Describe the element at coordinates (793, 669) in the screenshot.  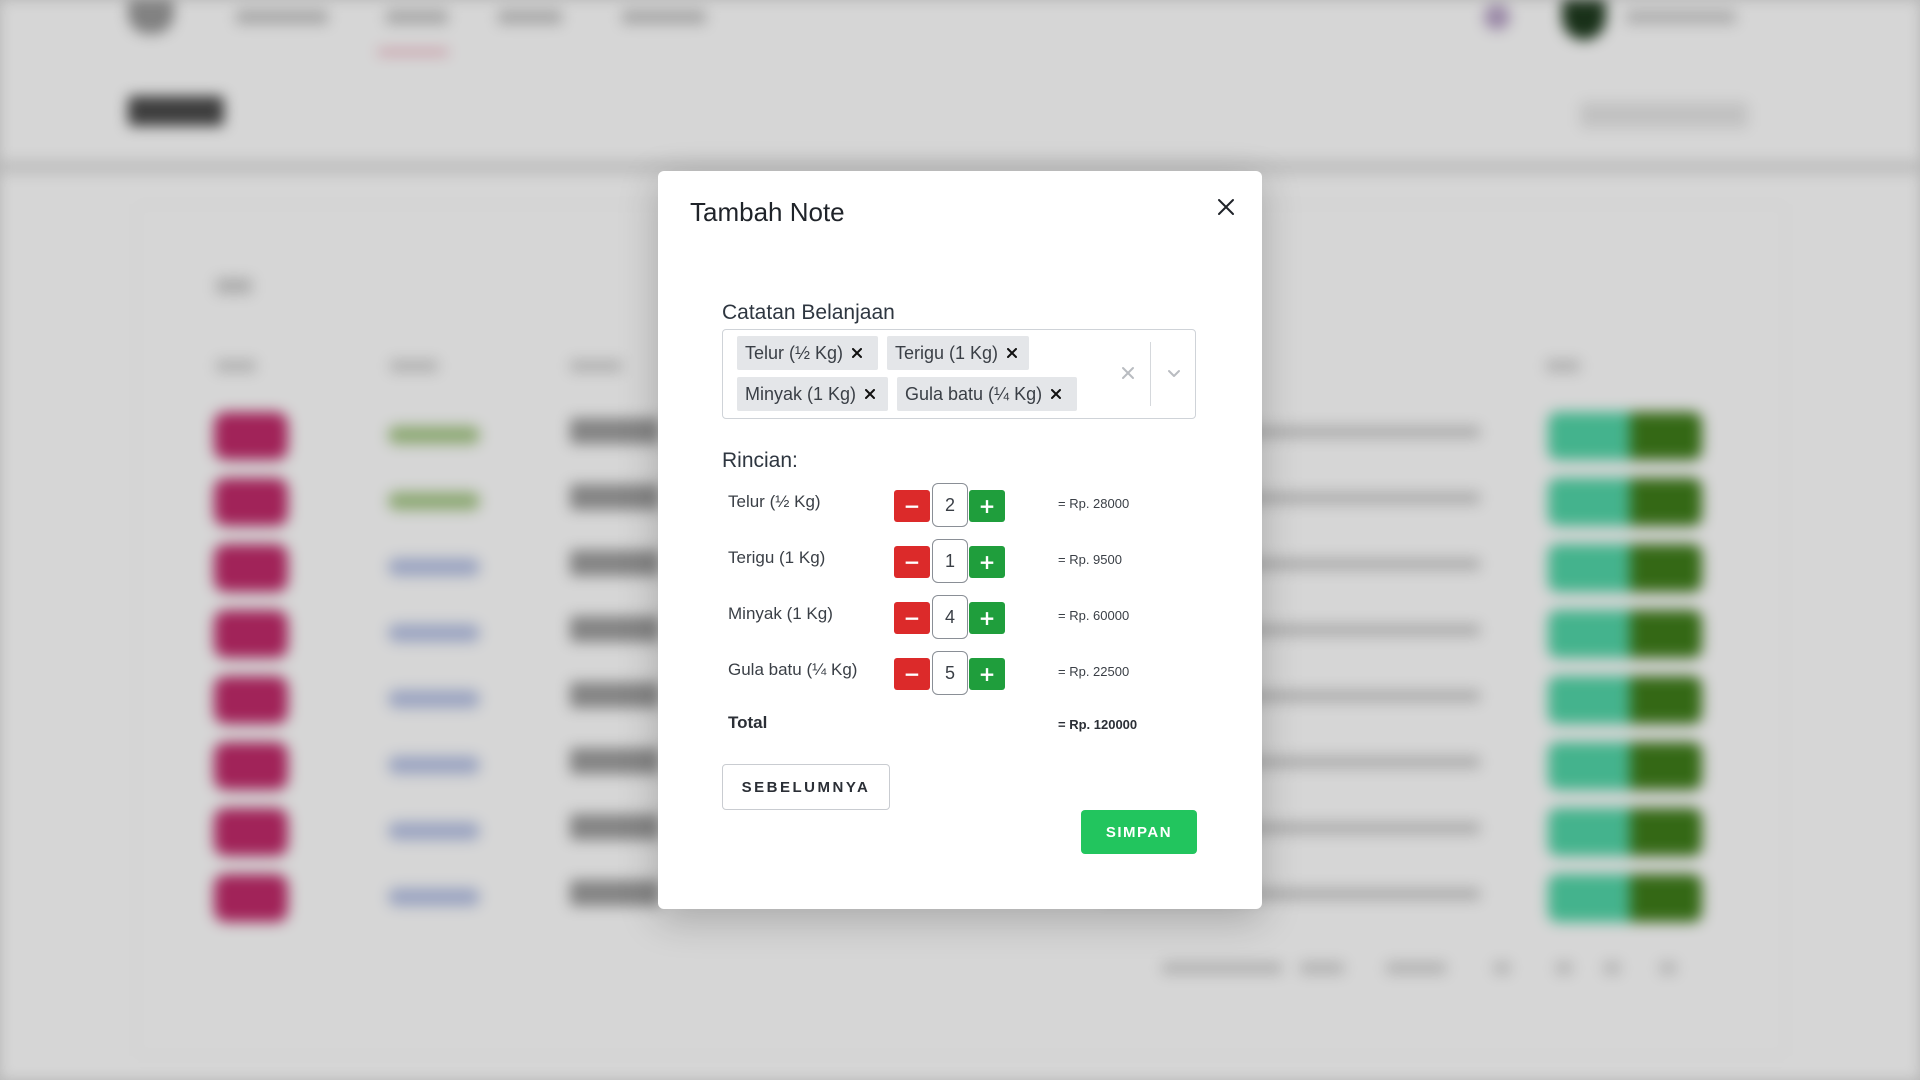
I see `item-name: Gula batu (¼ Kg)` at that location.